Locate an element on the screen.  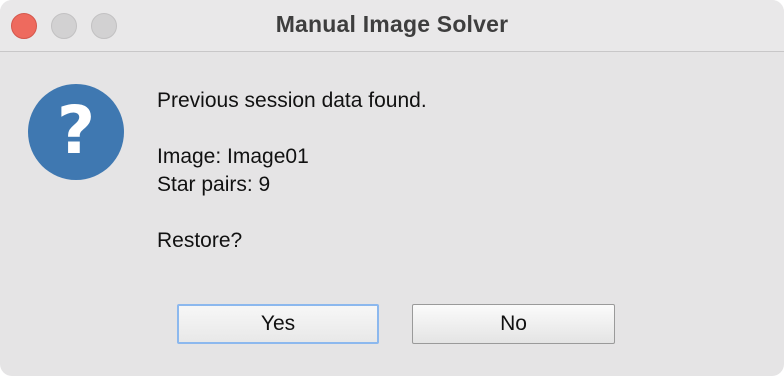
message-line-restore: Restore? is located at coordinates (200, 240).